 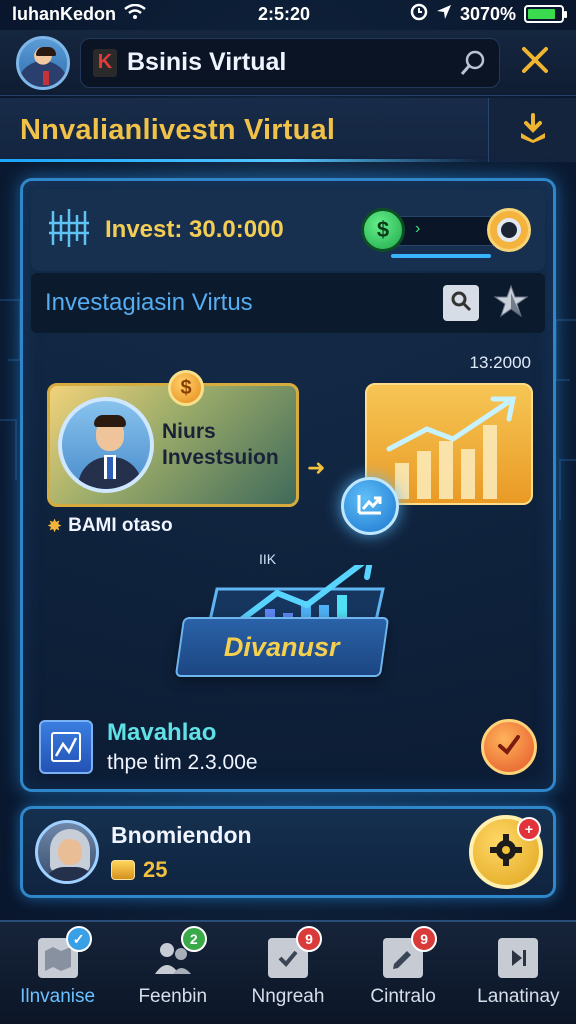 What do you see at coordinates (506, 852) in the screenshot?
I see `gear-button: +` at bounding box center [506, 852].